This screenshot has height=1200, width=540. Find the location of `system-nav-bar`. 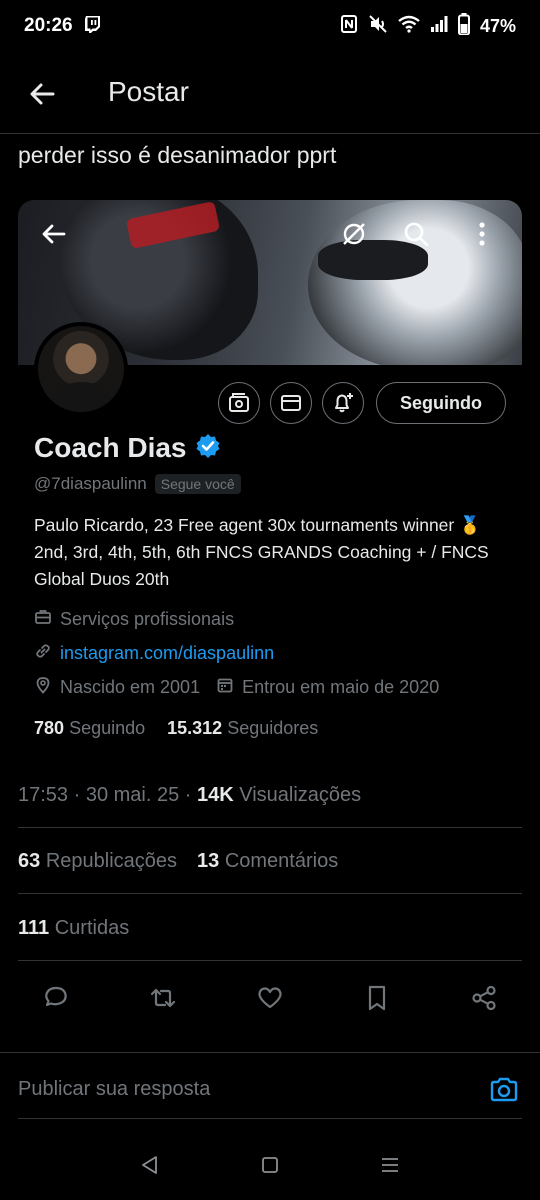

system-nav-bar is located at coordinates (270, 1165).